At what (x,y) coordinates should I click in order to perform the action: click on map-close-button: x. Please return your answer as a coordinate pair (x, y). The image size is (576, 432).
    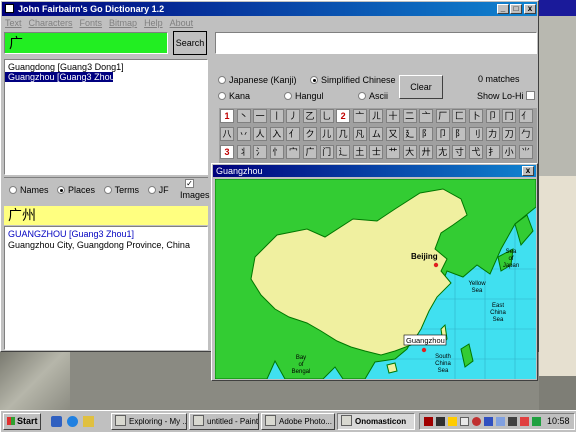
    Looking at the image, I should click on (528, 171).